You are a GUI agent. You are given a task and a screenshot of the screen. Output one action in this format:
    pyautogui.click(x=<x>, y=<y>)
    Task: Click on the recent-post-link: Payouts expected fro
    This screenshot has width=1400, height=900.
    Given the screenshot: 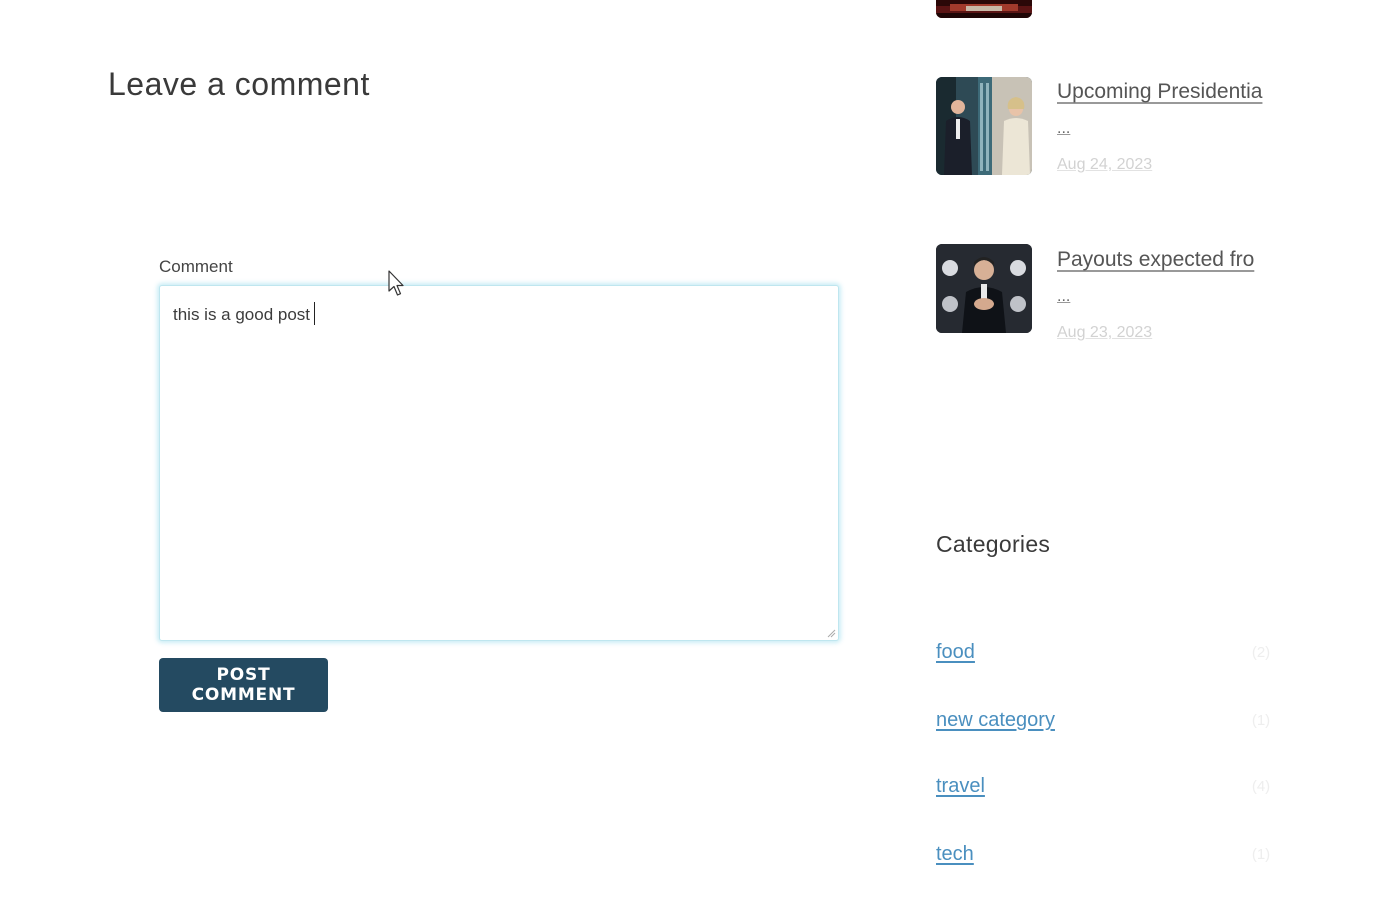 What is the action you would take?
    pyautogui.click(x=1155, y=260)
    